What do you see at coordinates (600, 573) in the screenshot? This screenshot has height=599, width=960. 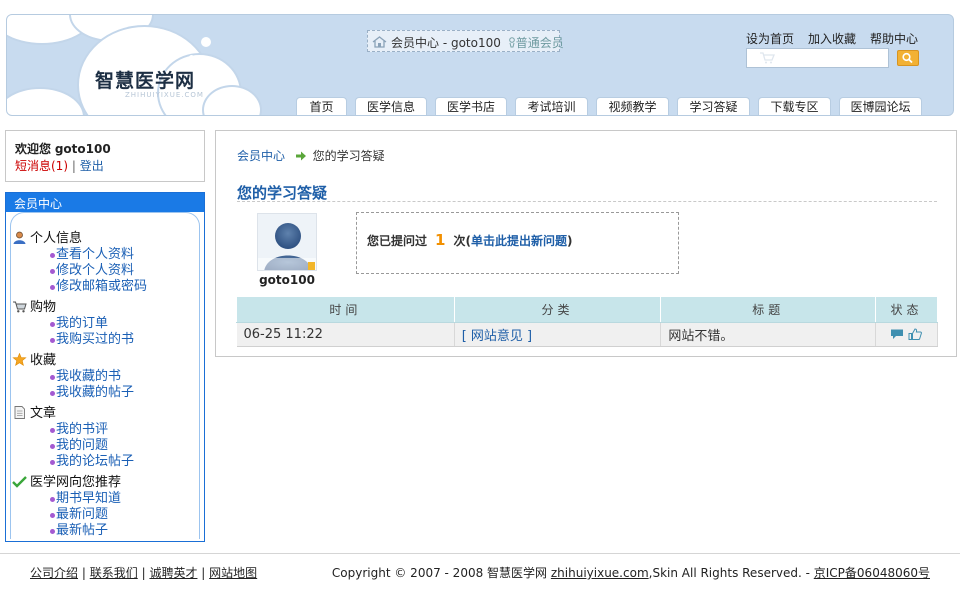 I see `copyright-domain-link: zhihuiyixue.com` at bounding box center [600, 573].